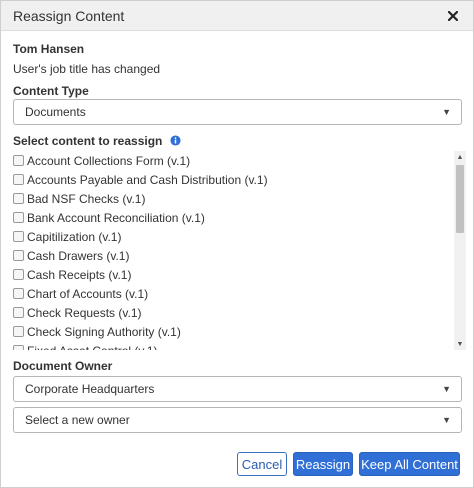  Describe the element at coordinates (233, 160) in the screenshot. I see `list-item: Account Collections Form (v.1)` at that location.